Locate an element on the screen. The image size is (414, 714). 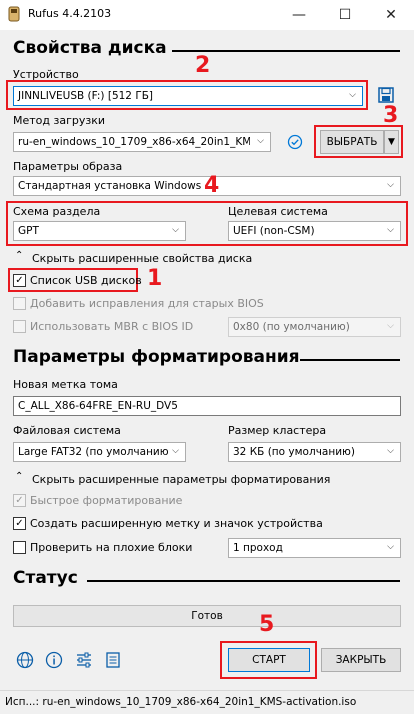
boot-method-label: Метод загрузки is located at coordinates (59, 120).